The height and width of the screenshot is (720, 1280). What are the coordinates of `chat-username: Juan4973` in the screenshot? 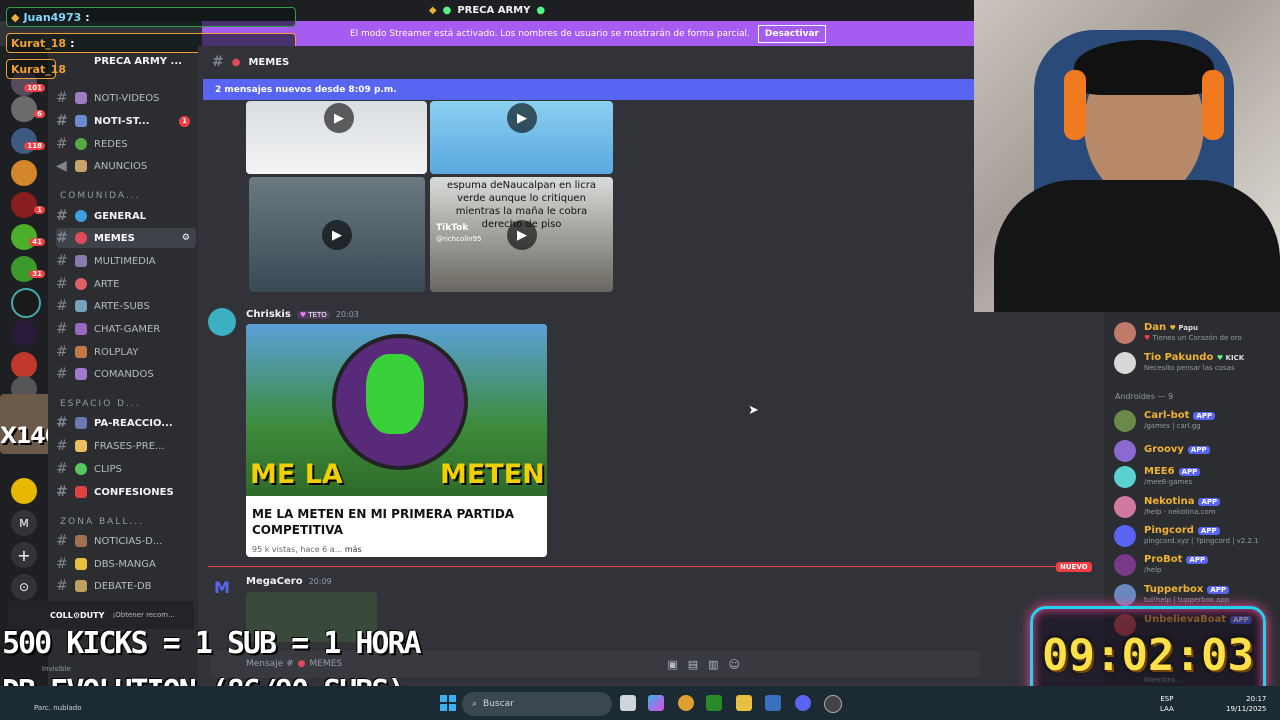 It's located at (52, 17).